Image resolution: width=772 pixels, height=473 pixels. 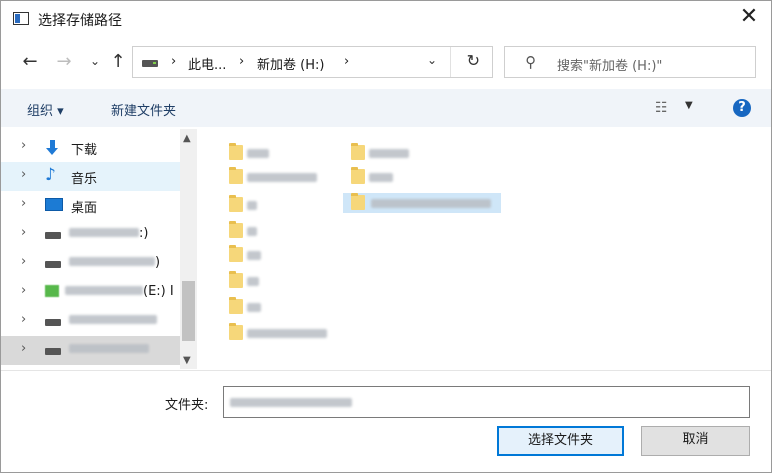 I want to click on tree-item-label: 桌面, so click(x=84, y=208).